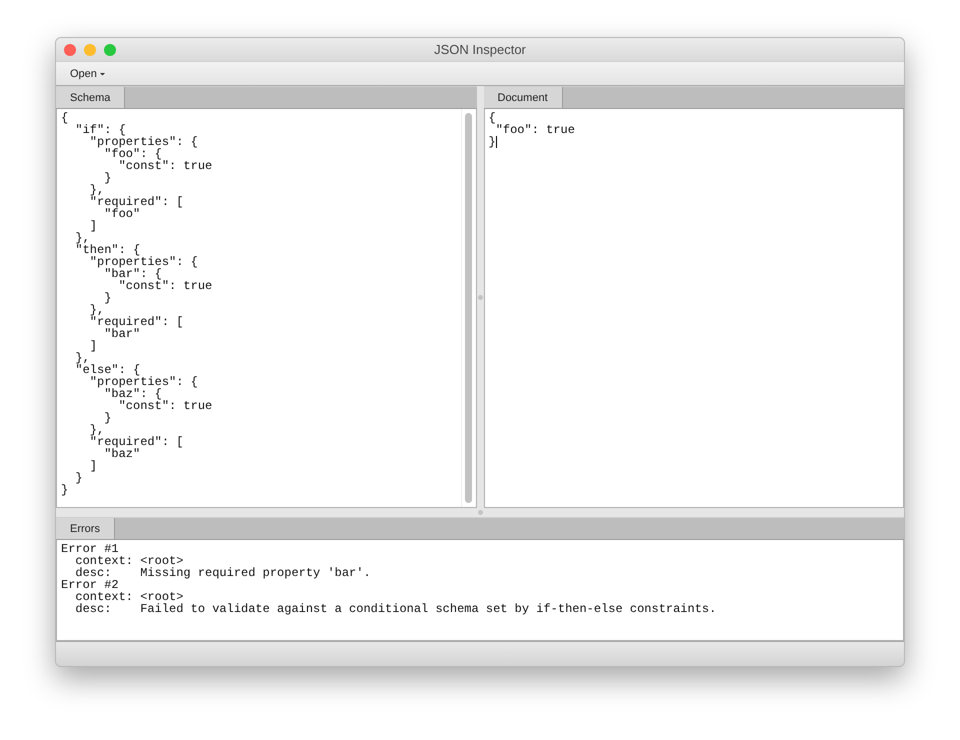  What do you see at coordinates (133, 394) in the screenshot?
I see `code-line: "baz": {` at bounding box center [133, 394].